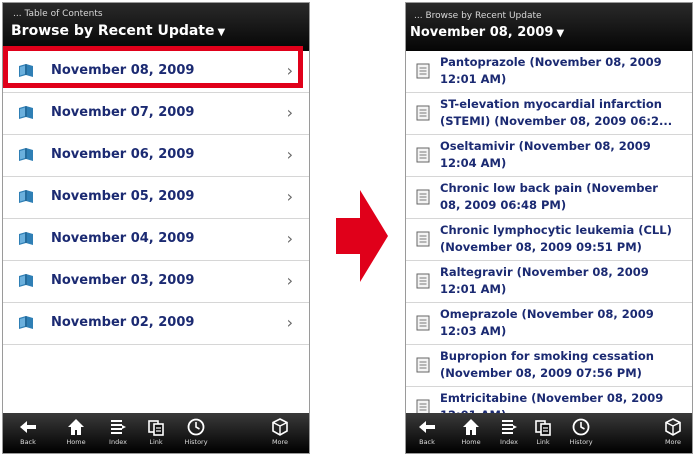  What do you see at coordinates (280, 442) in the screenshot?
I see `more-label: More` at bounding box center [280, 442].